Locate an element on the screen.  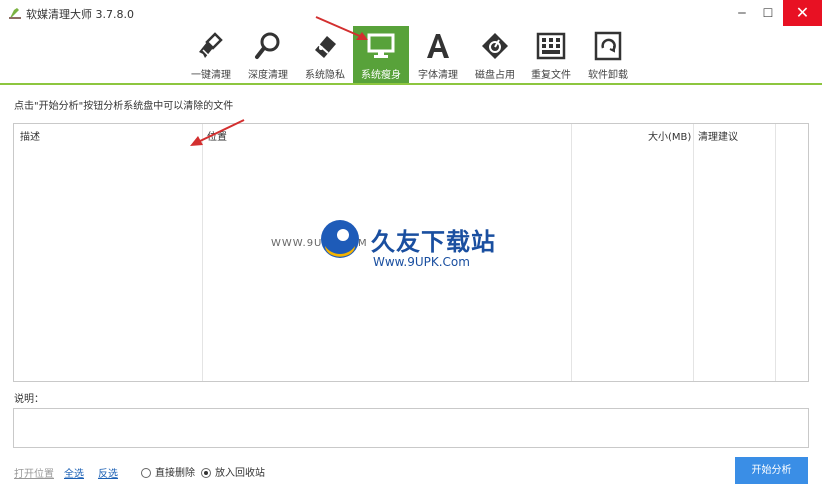
open-location-link: 打开位置 is located at coordinates (34, 472).